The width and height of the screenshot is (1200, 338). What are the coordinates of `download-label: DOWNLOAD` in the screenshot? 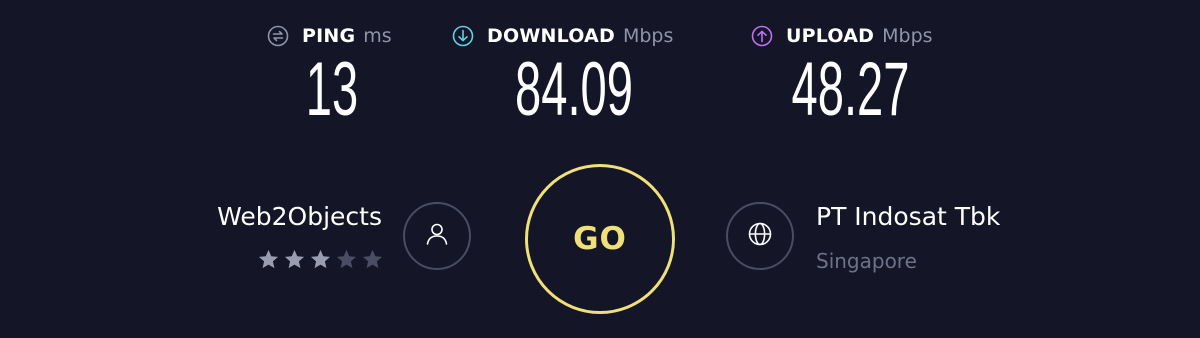 It's located at (551, 36).